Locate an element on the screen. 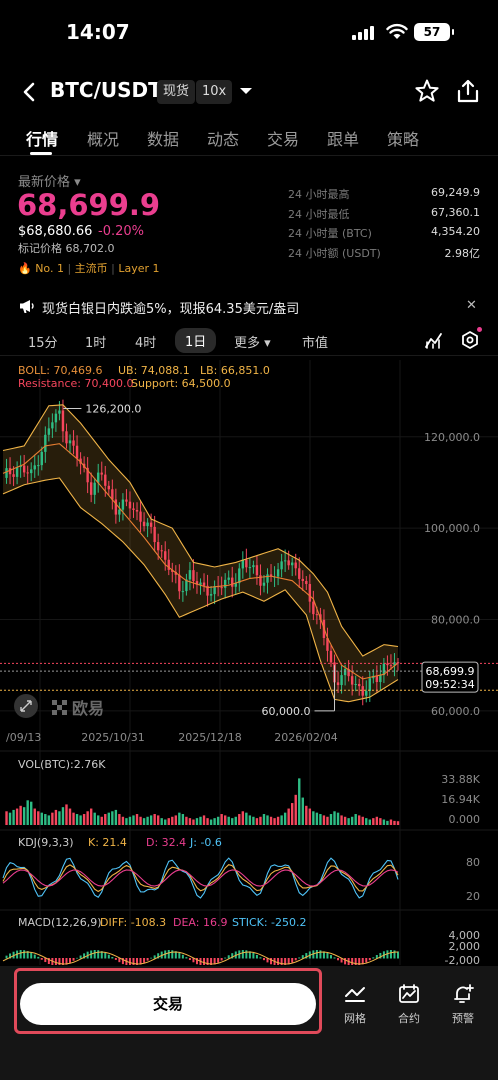 This screenshot has height=1080, width=498. rank-badge: No. 1 is located at coordinates (49, 268).